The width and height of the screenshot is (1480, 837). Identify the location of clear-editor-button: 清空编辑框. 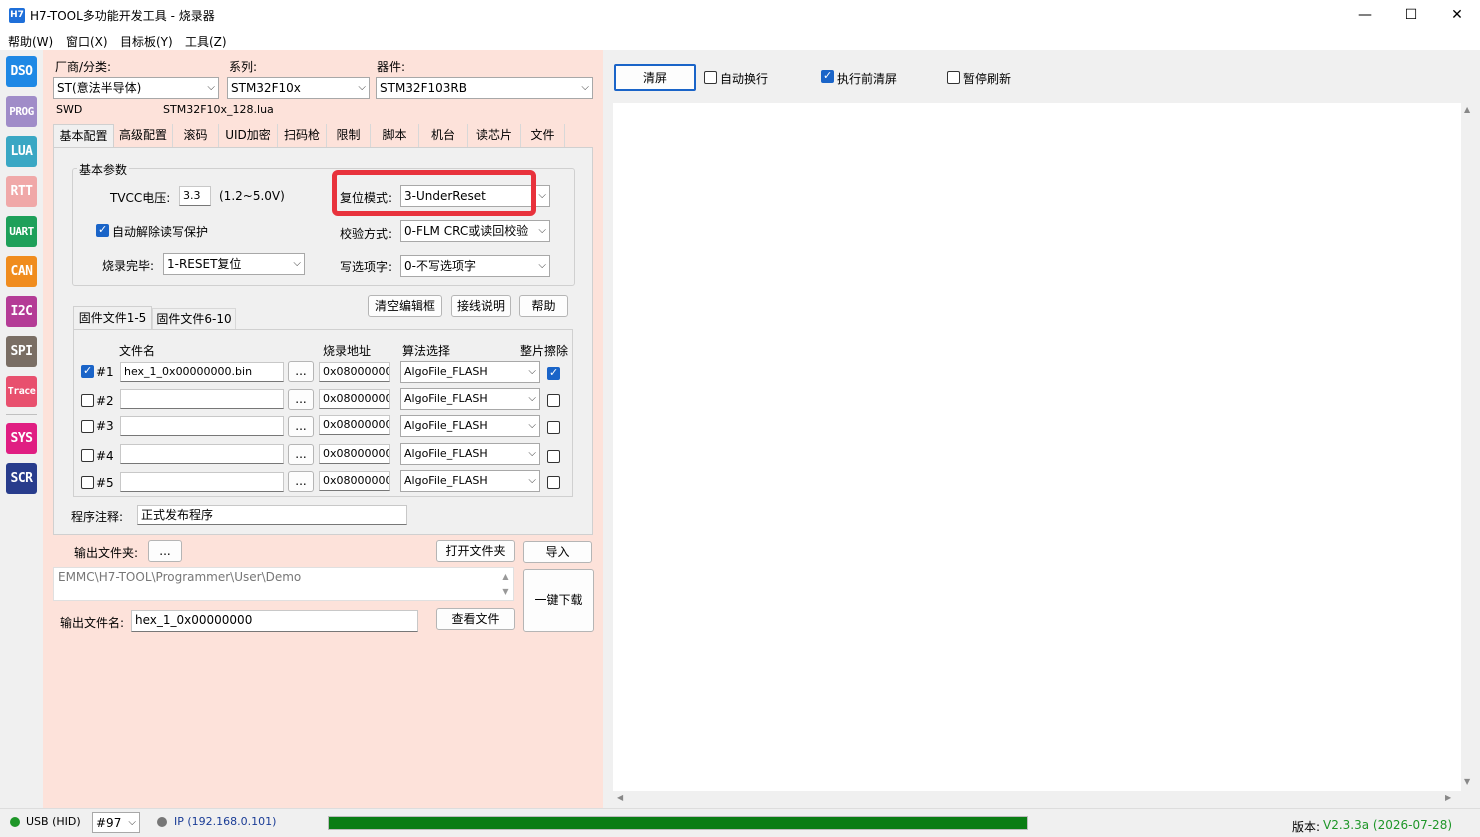
(405, 306).